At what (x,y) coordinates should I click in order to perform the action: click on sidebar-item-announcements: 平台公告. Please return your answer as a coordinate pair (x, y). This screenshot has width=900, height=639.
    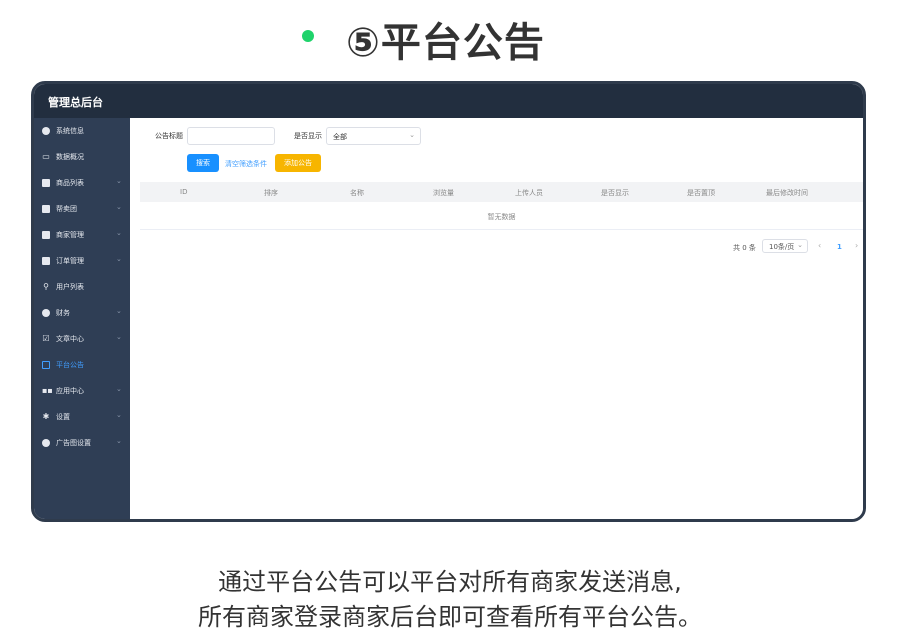
    Looking at the image, I should click on (82, 365).